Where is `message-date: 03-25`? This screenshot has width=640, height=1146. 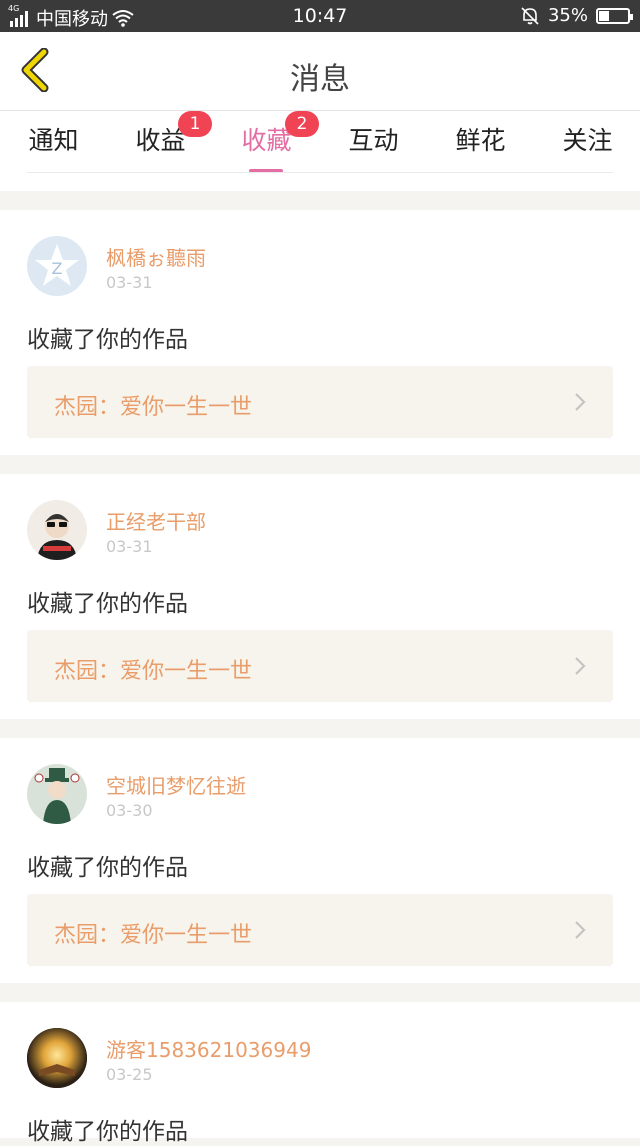 message-date: 03-25 is located at coordinates (129, 1074).